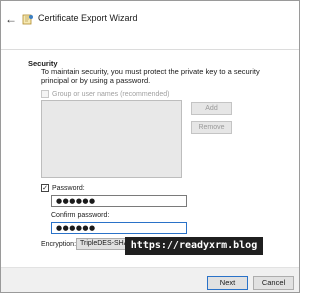  I want to click on encryption-label: Encryption:, so click(59, 244).